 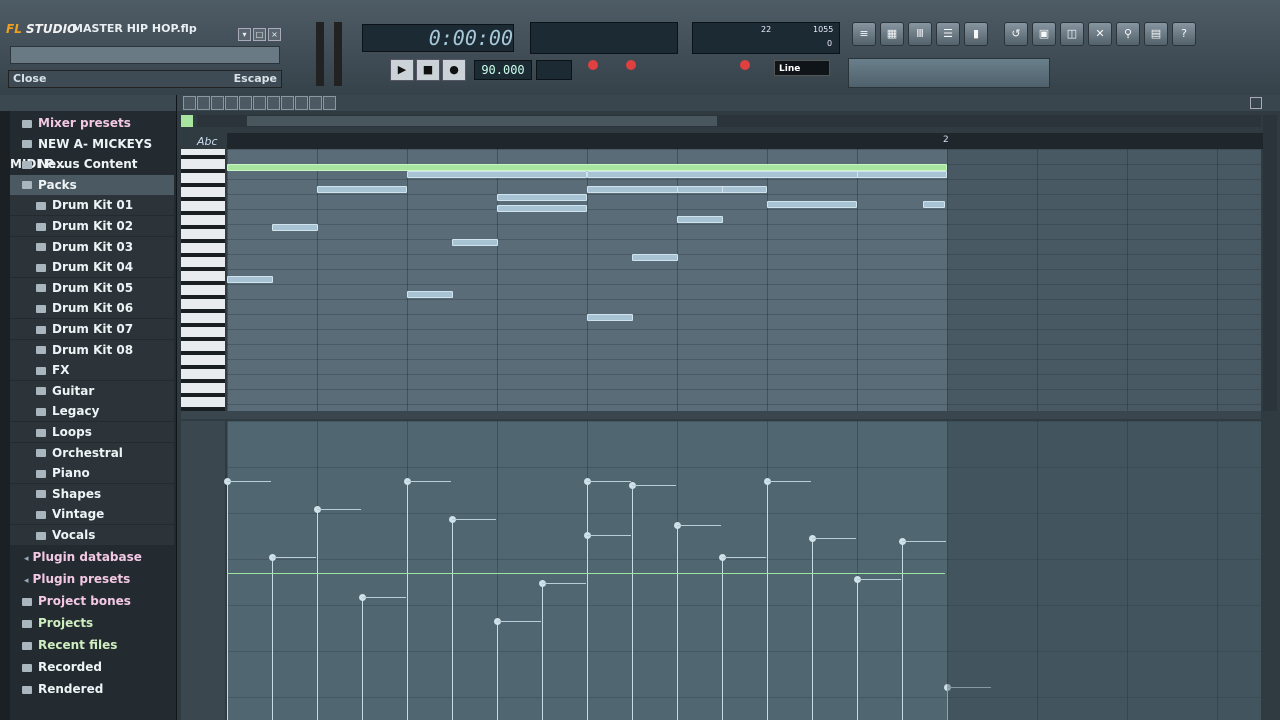 What do you see at coordinates (1128, 34) in the screenshot?
I see `search-icon: ⚲` at bounding box center [1128, 34].